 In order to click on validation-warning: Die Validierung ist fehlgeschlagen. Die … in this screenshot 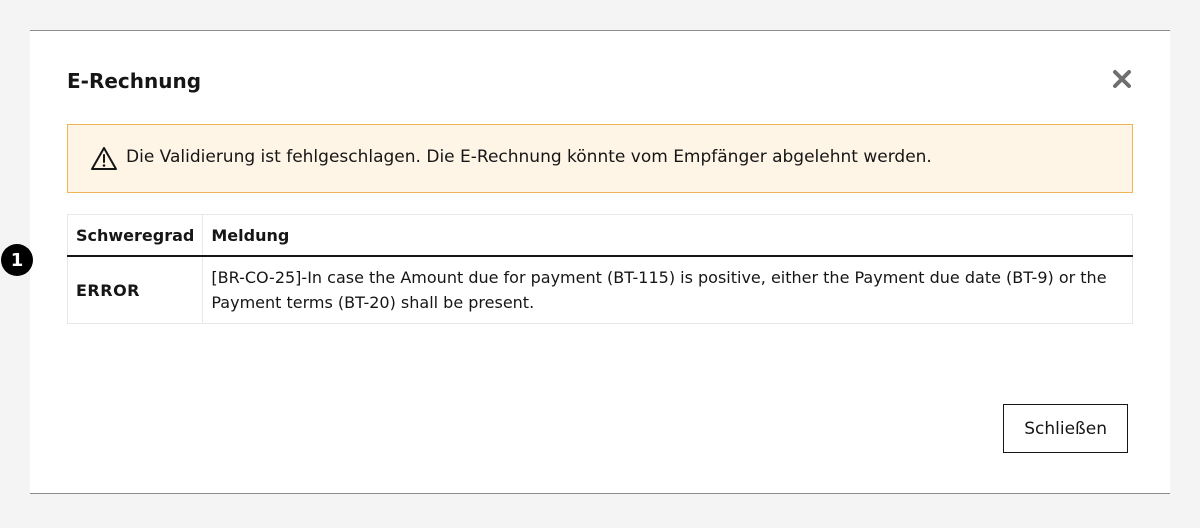, I will do `click(600, 158)`.